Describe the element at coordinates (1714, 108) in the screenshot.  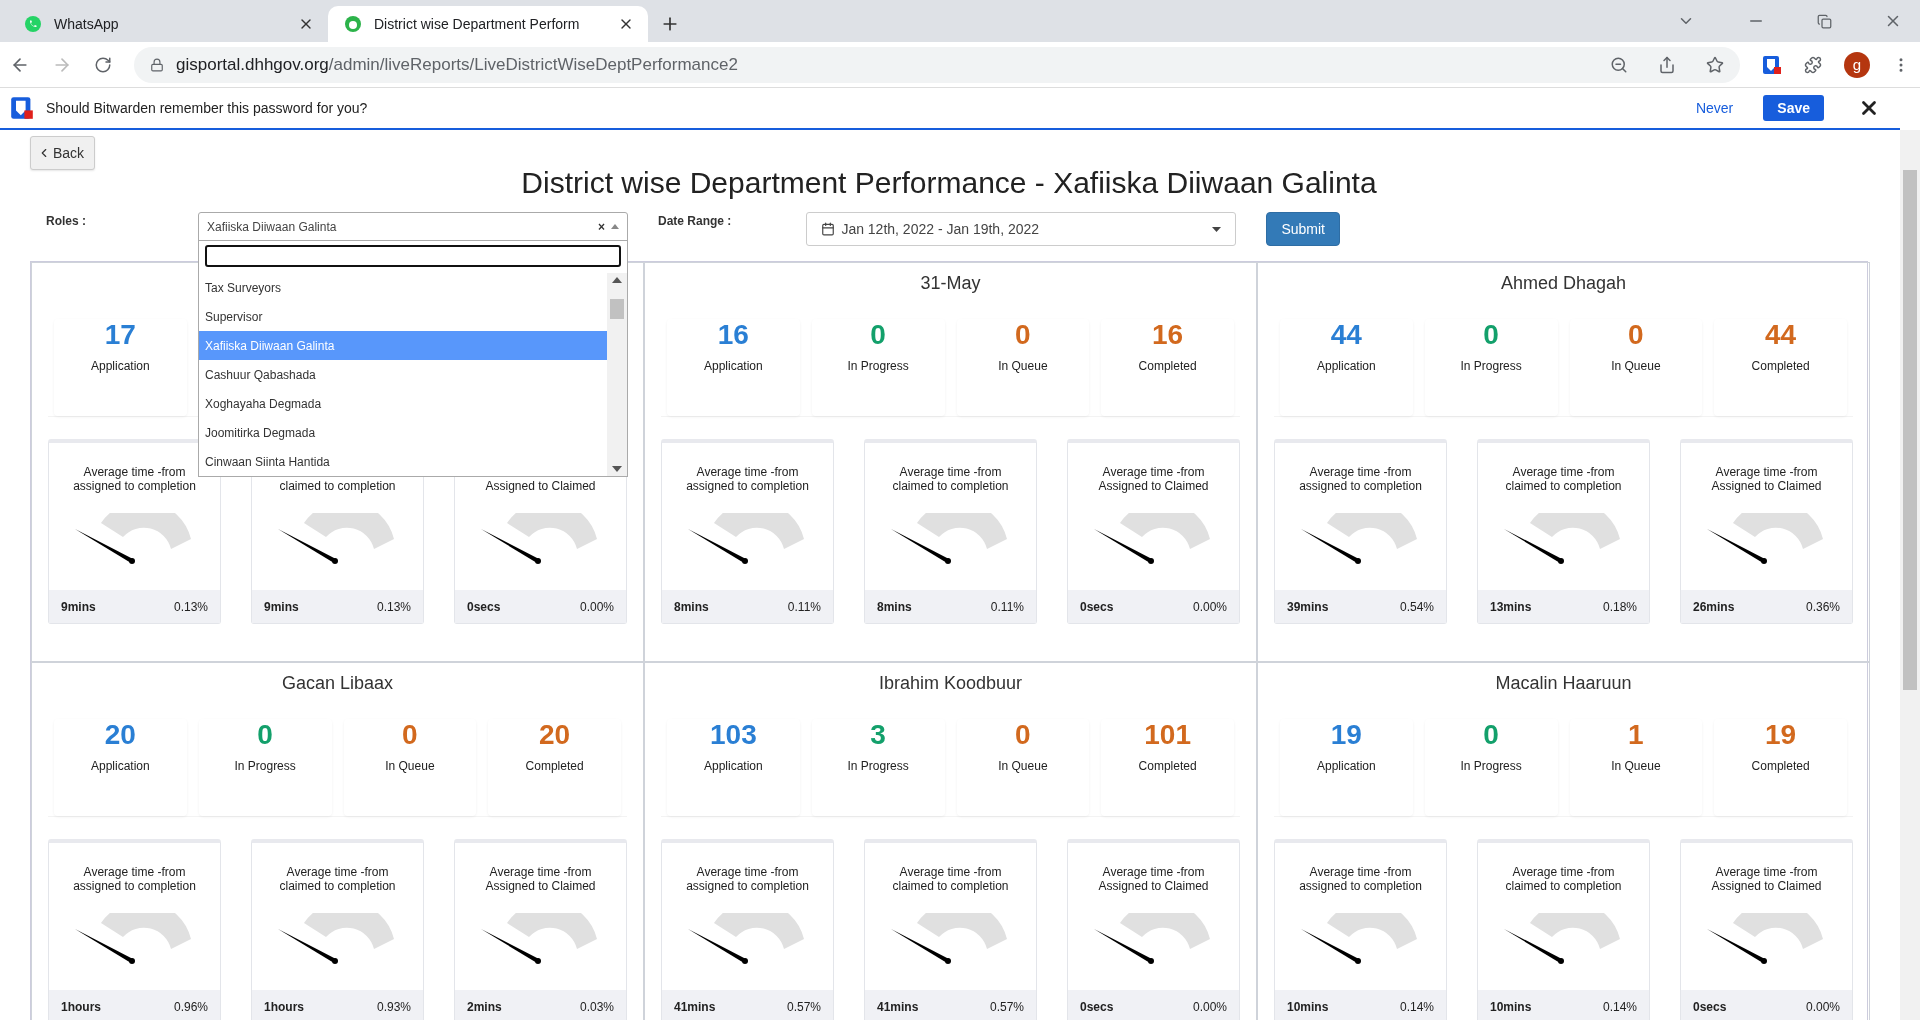
I see `never-link: Never` at that location.